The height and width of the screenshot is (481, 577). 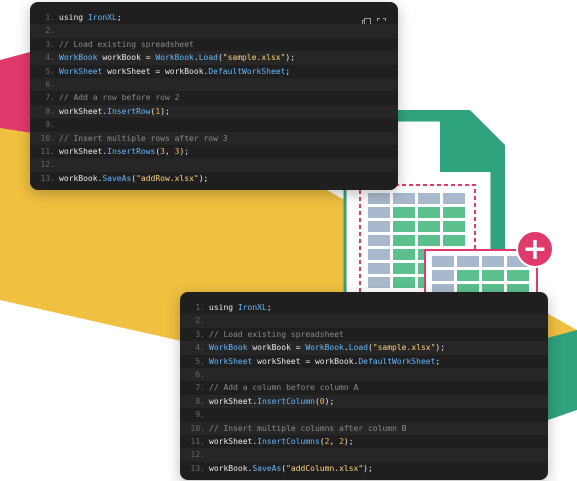 What do you see at coordinates (378, 441) in the screenshot?
I see `code-text: workSheet.InsertColumns(2, 2);` at bounding box center [378, 441].